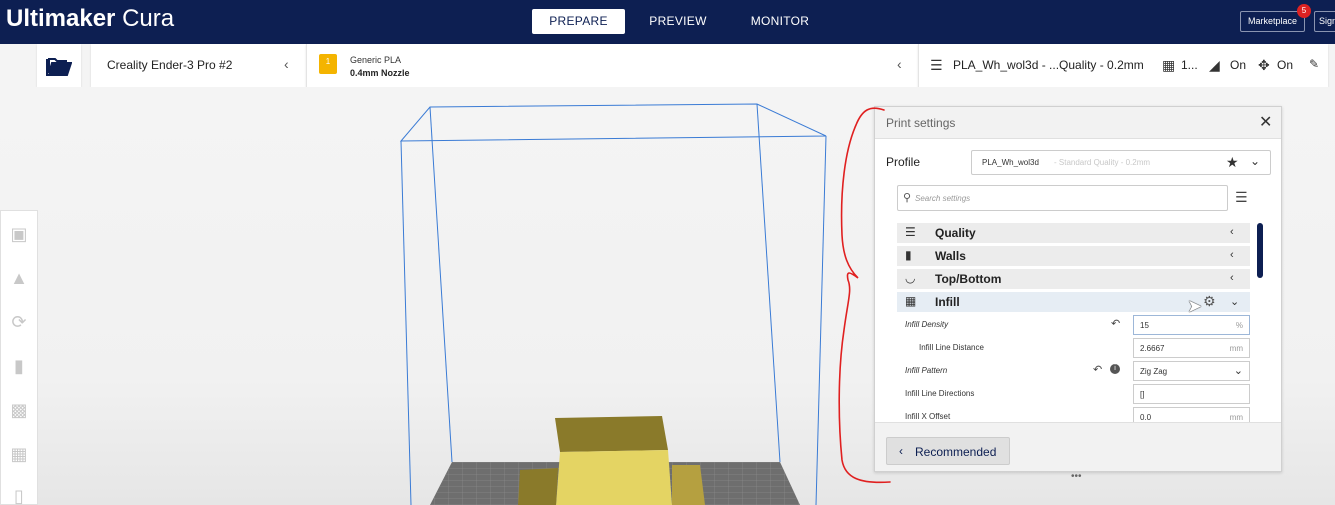 This screenshot has width=1335, height=505. Describe the element at coordinates (376, 60) in the screenshot. I see `material-name: Generic PLA` at that location.